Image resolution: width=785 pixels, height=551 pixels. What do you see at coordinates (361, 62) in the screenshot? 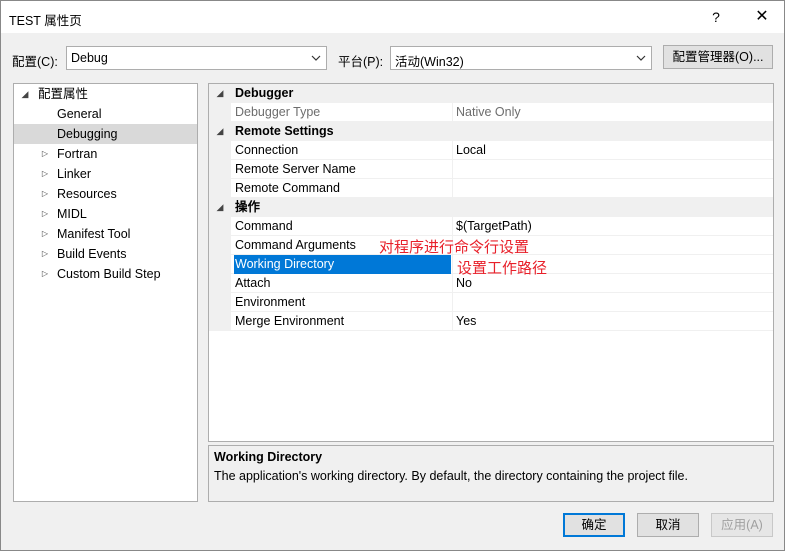
I see `platform-label: 平台(P):` at bounding box center [361, 62].